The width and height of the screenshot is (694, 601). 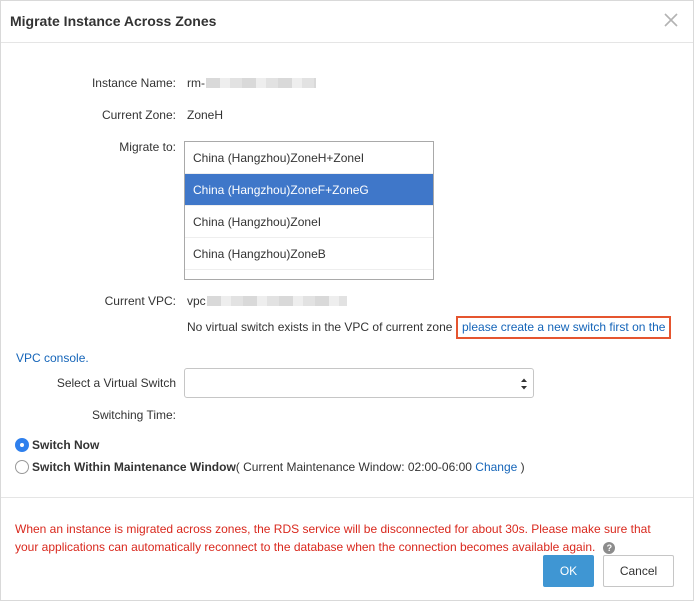 I want to click on current-zone-value: ZoneH, so click(x=205, y=115).